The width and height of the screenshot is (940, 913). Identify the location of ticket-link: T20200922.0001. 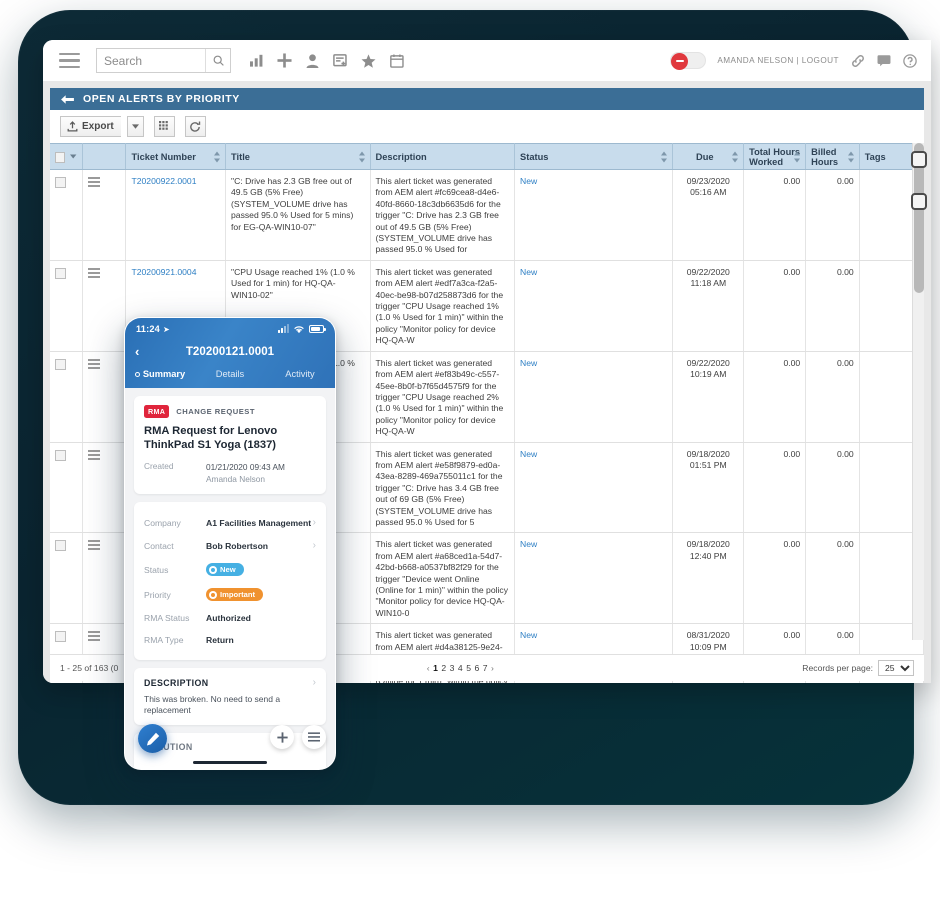
(163, 181).